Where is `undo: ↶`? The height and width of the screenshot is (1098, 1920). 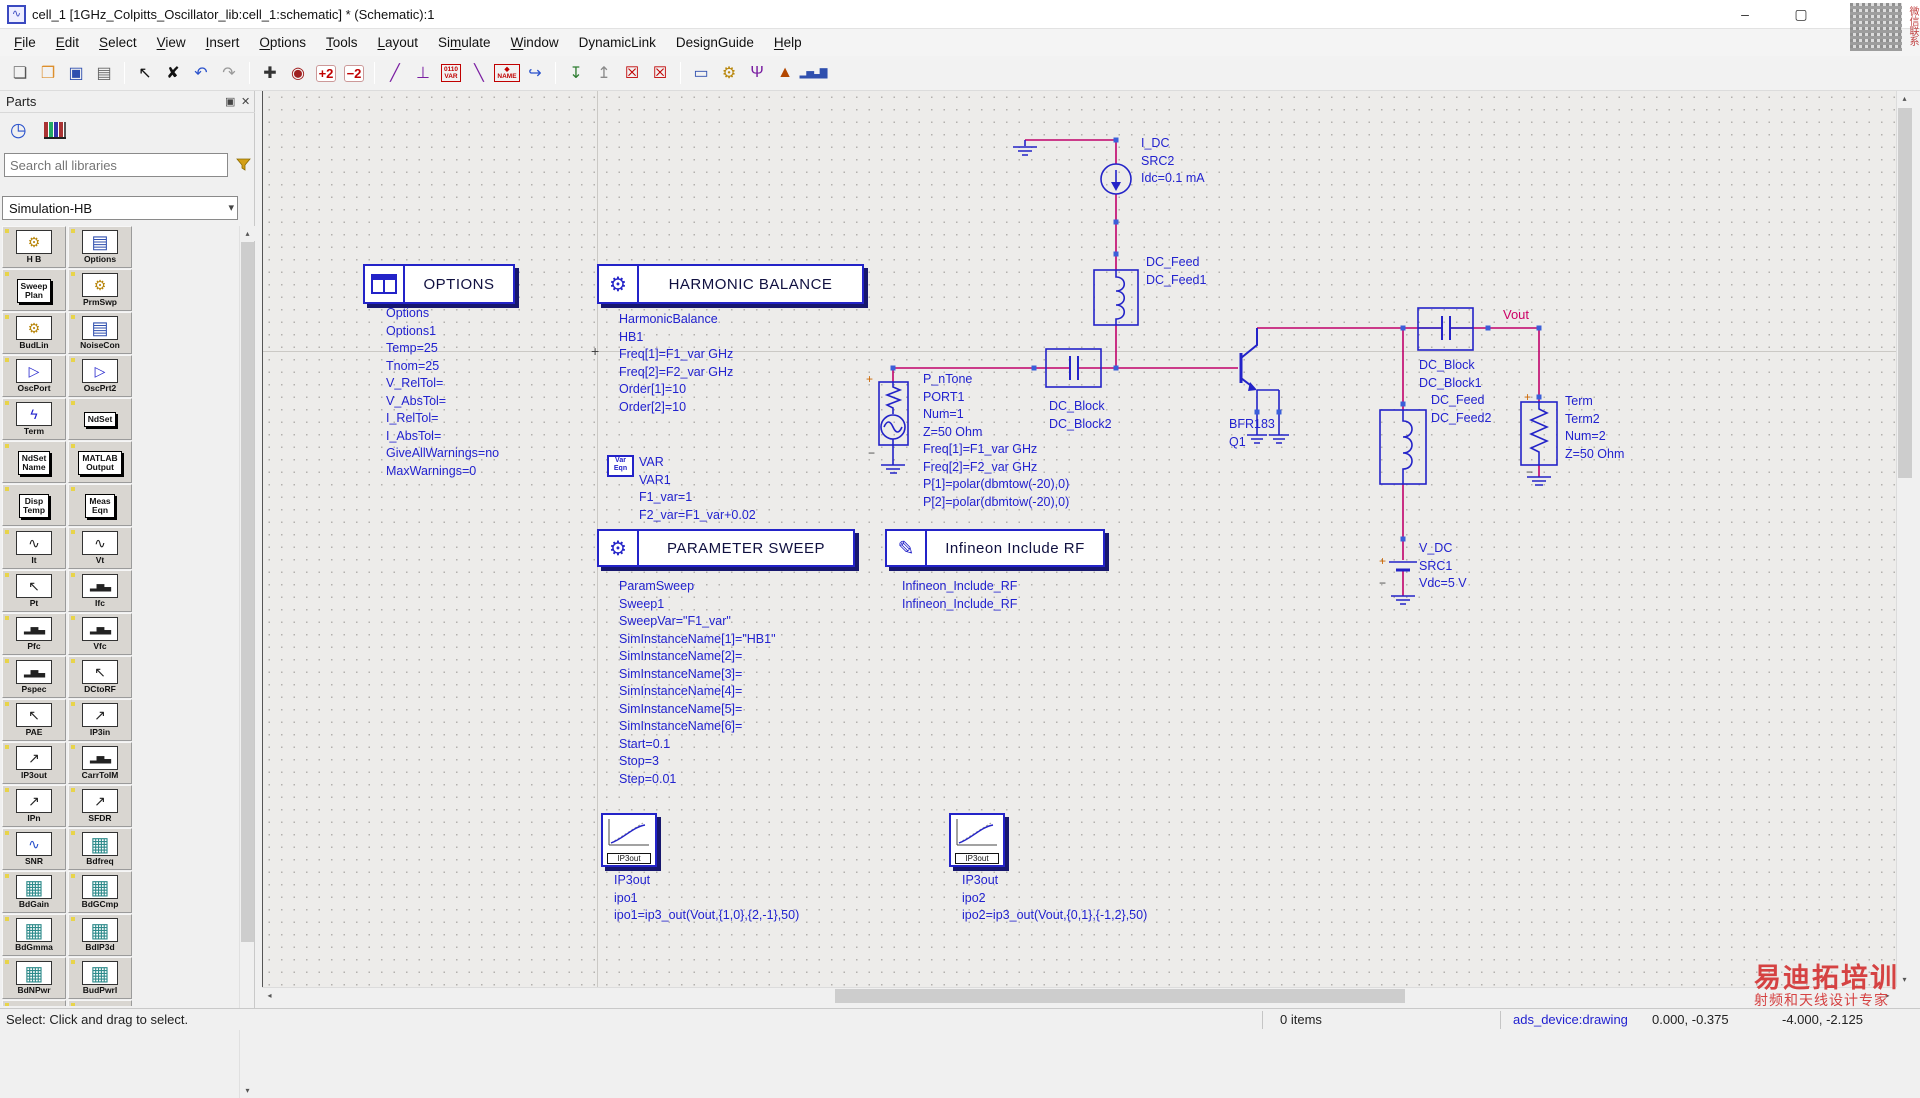 undo: ↶ is located at coordinates (201, 73).